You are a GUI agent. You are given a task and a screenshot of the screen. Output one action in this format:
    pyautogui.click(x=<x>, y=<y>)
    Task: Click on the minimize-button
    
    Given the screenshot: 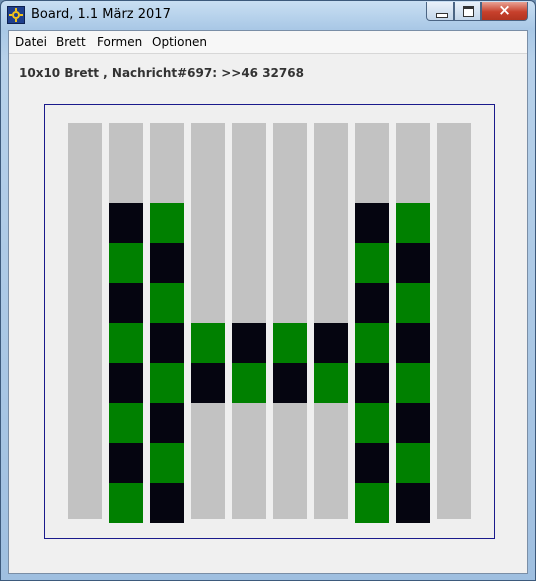 What is the action you would take?
    pyautogui.click(x=440, y=11)
    